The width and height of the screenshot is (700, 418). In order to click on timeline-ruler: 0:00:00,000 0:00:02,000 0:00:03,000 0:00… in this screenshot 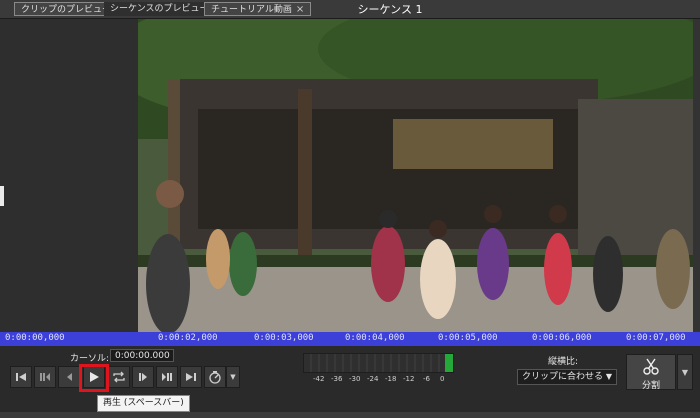, I will do `click(350, 339)`.